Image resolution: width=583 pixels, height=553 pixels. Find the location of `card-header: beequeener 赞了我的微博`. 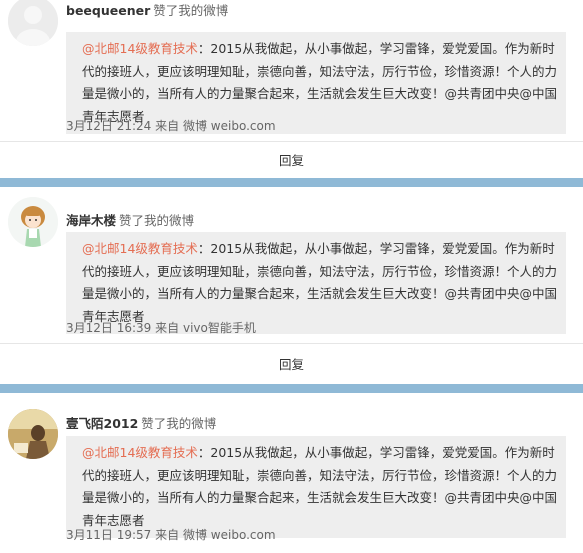

card-header: beequeener 赞了我的微博 is located at coordinates (147, 11).